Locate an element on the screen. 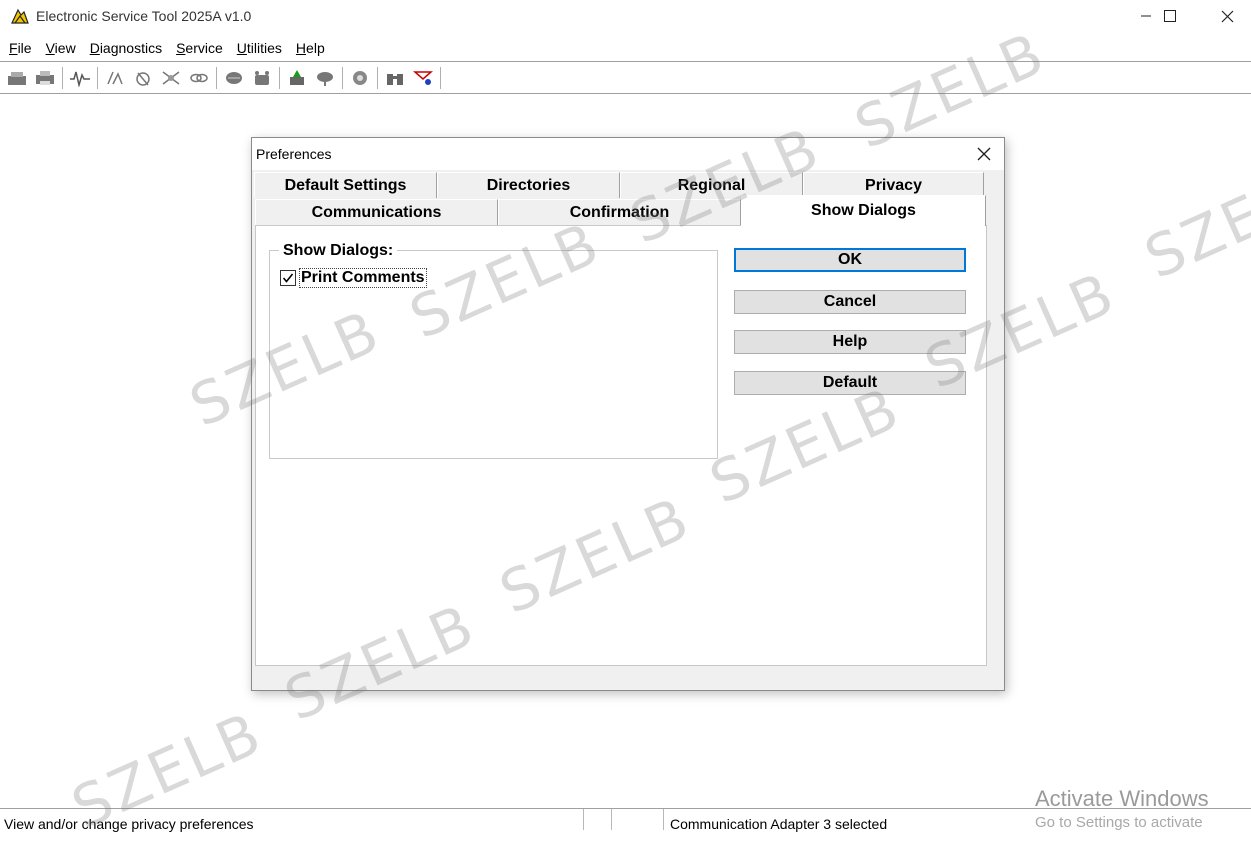 This screenshot has width=1251, height=842. toolbar-tests-button is located at coordinates (143, 78).